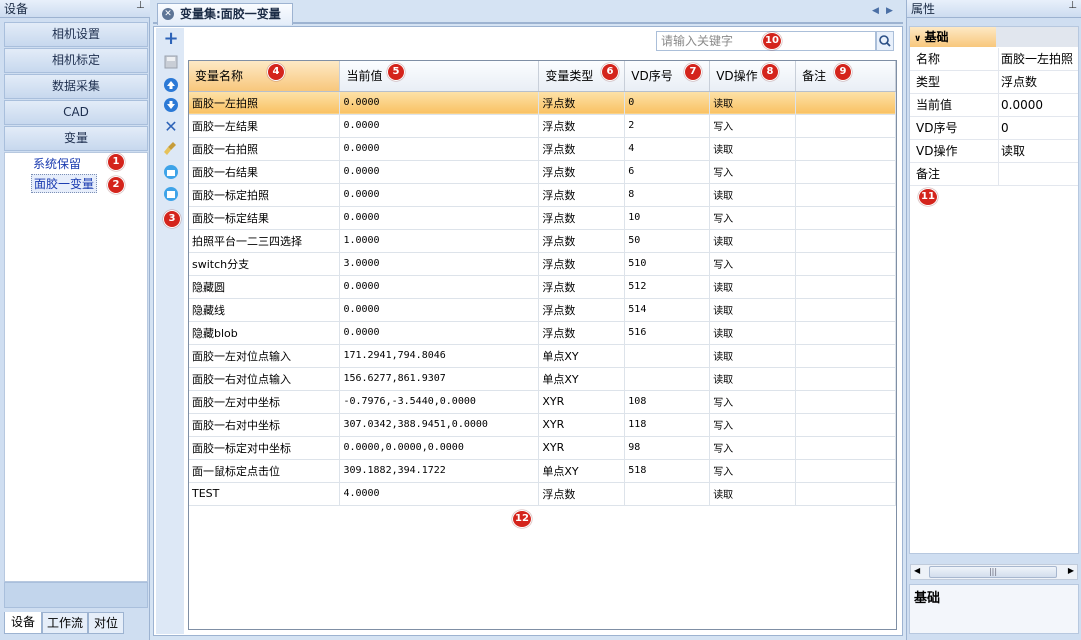  Describe the element at coordinates (542, 471) in the screenshot. I see `table-row: 面一鼠标定点击位 309.1882,394.1722 单点XY 518 写入` at that location.